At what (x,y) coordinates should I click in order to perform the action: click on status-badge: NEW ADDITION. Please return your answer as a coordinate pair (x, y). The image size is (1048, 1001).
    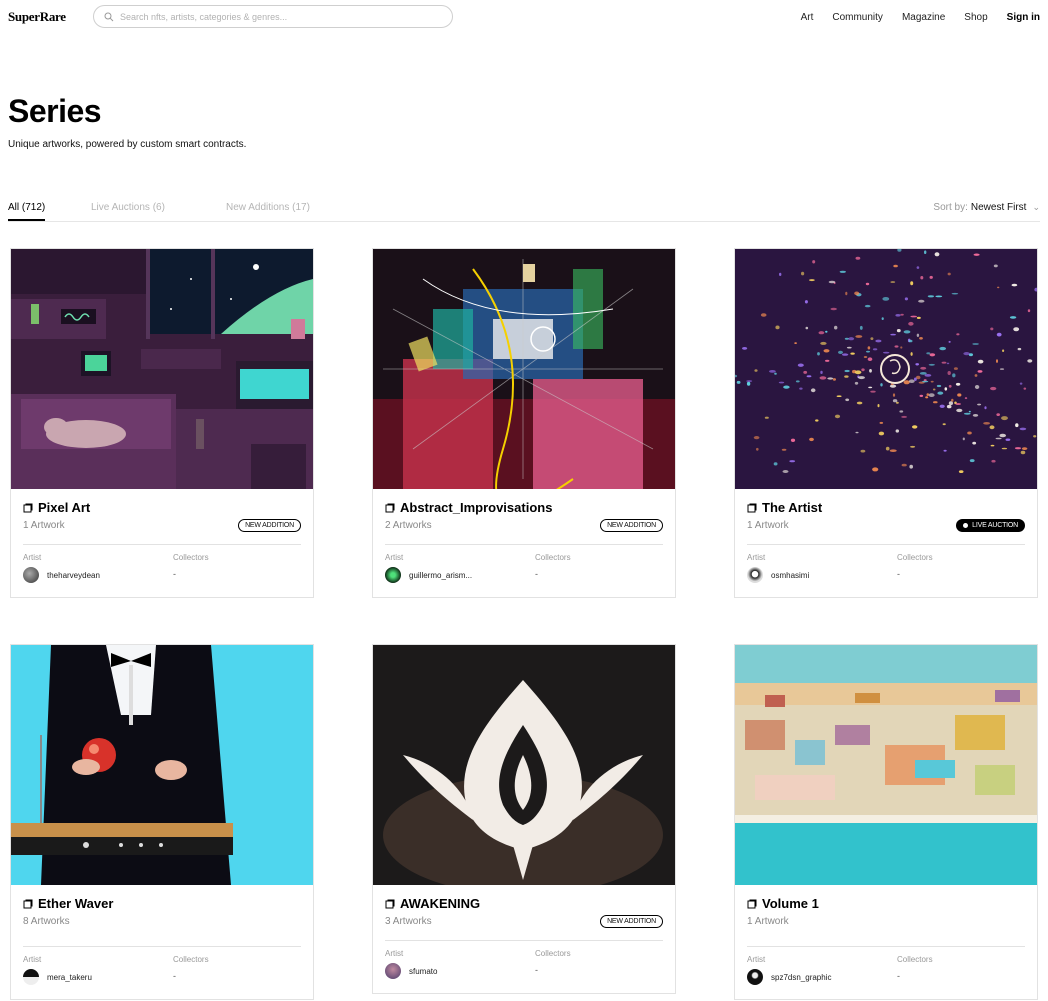
    Looking at the image, I should click on (269, 525).